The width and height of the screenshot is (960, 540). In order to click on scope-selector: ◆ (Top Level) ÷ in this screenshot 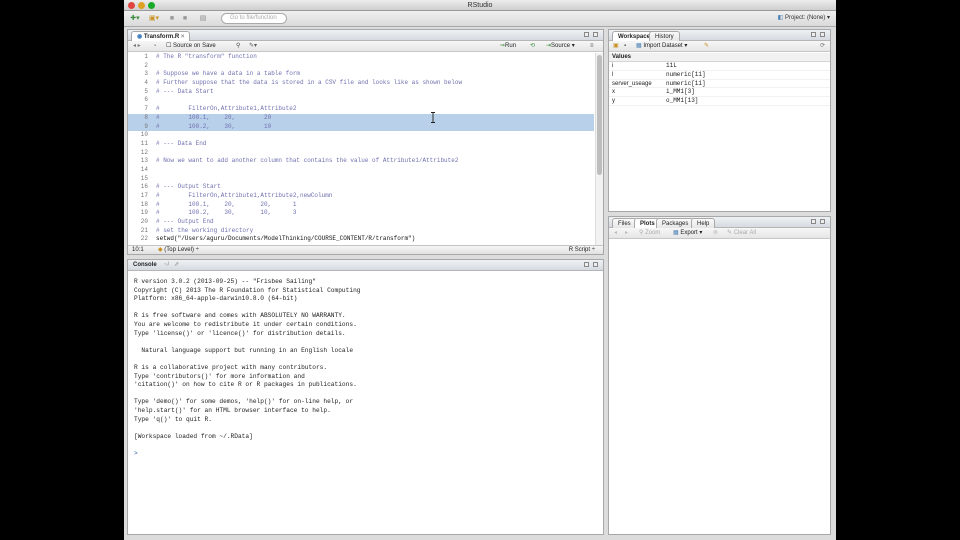, I will do `click(178, 250)`.